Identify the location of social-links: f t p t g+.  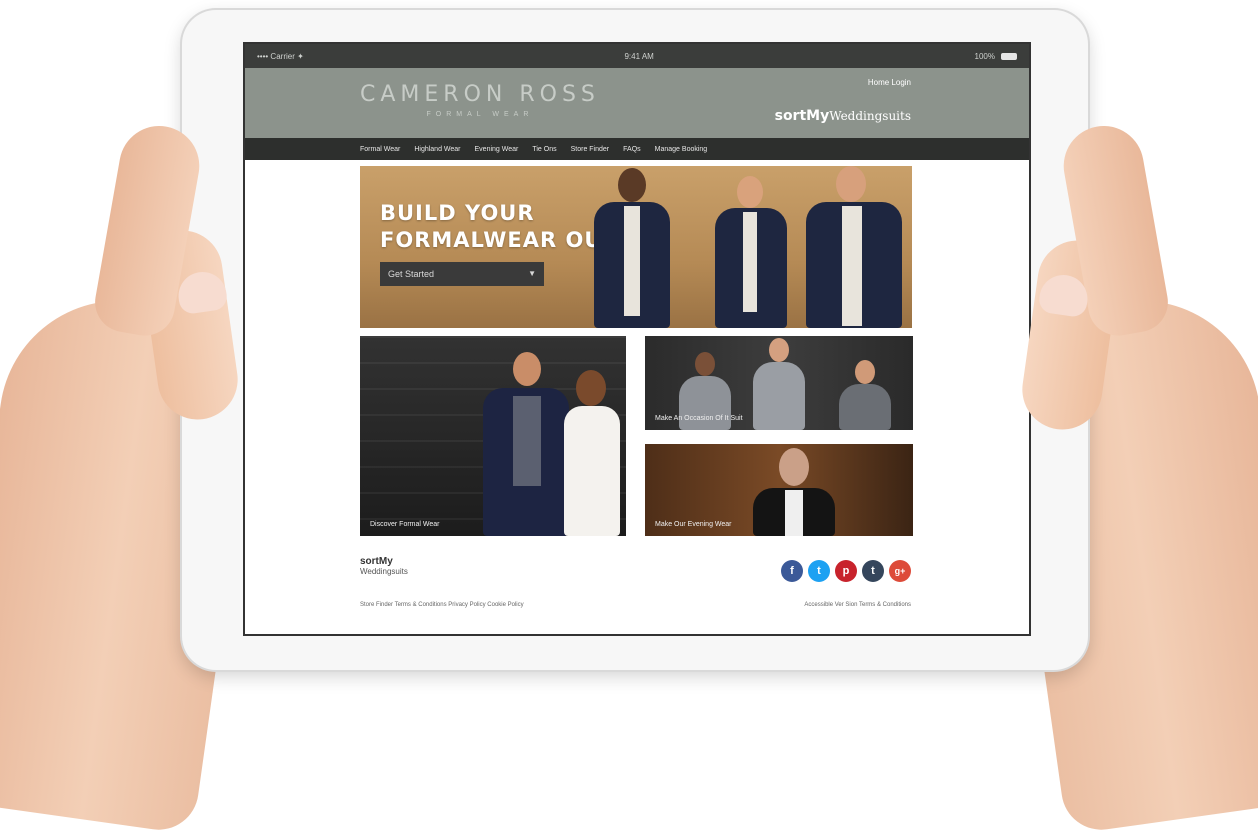
(846, 571).